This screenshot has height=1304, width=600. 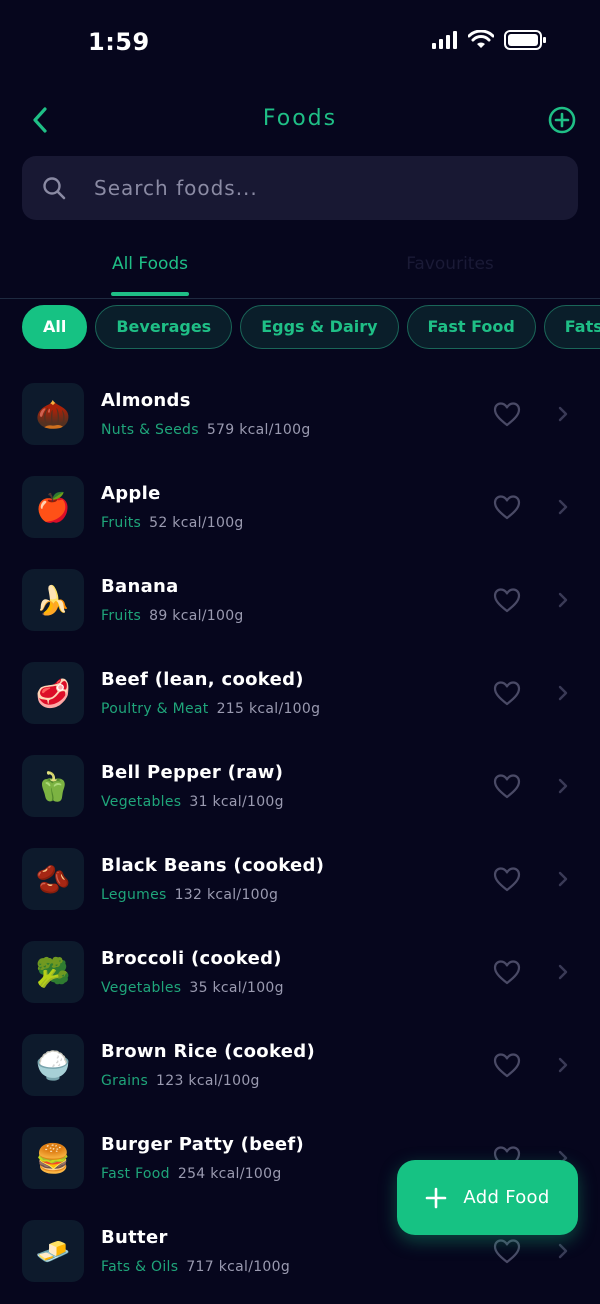 I want to click on tab-bar: All Foods Favourites, so click(x=300, y=267).